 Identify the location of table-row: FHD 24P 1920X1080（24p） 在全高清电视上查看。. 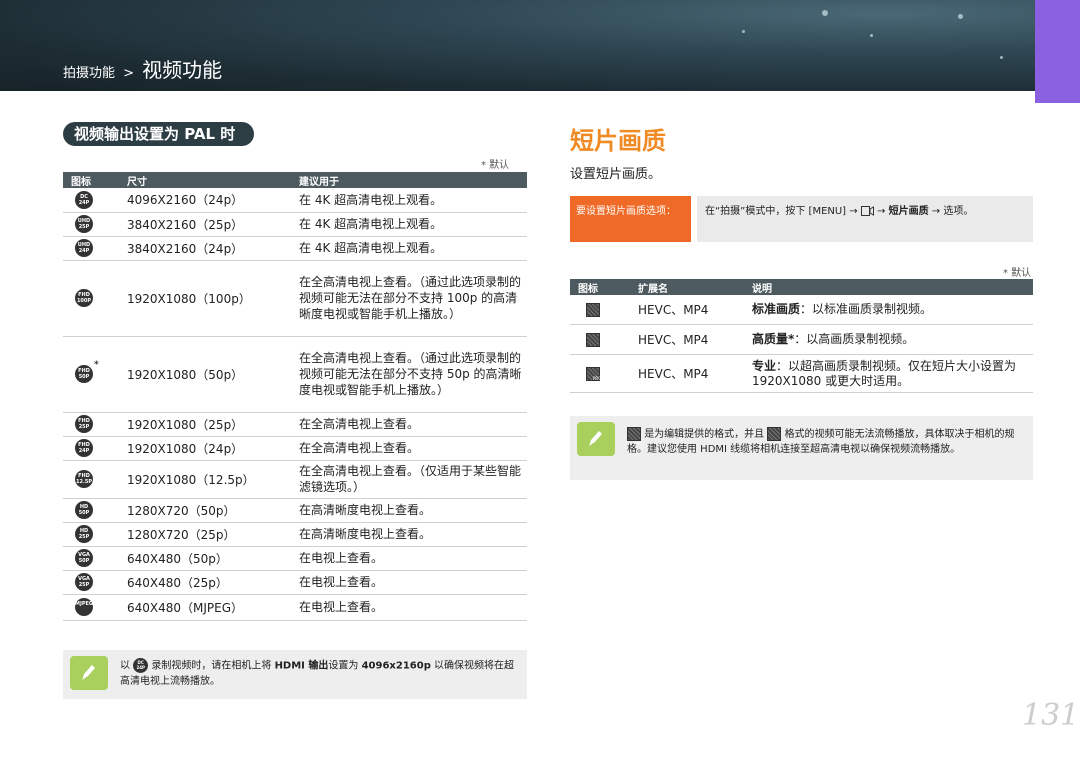
(295, 448).